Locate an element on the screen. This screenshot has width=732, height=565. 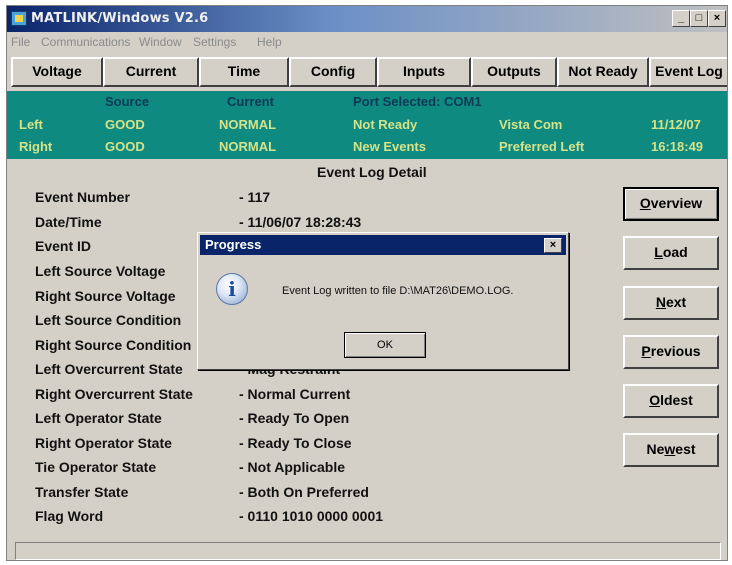
dialog-close-button: × is located at coordinates (553, 245).